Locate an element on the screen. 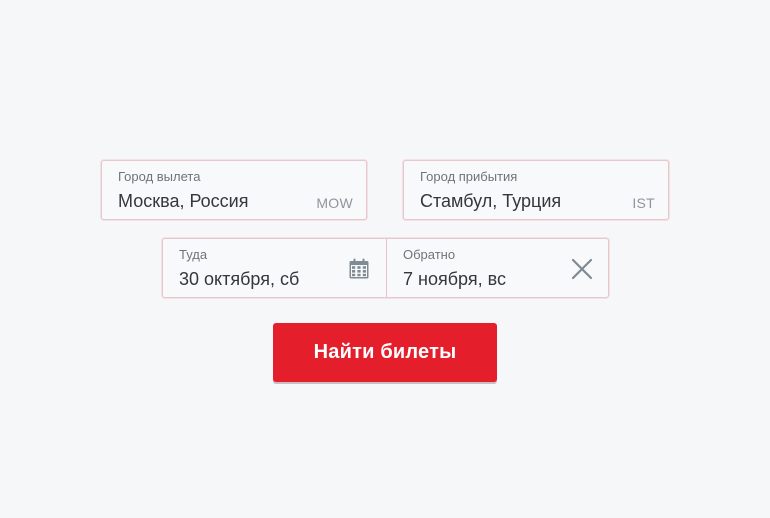  departure-date-field: Туда 30 октября, сб is located at coordinates (274, 268).